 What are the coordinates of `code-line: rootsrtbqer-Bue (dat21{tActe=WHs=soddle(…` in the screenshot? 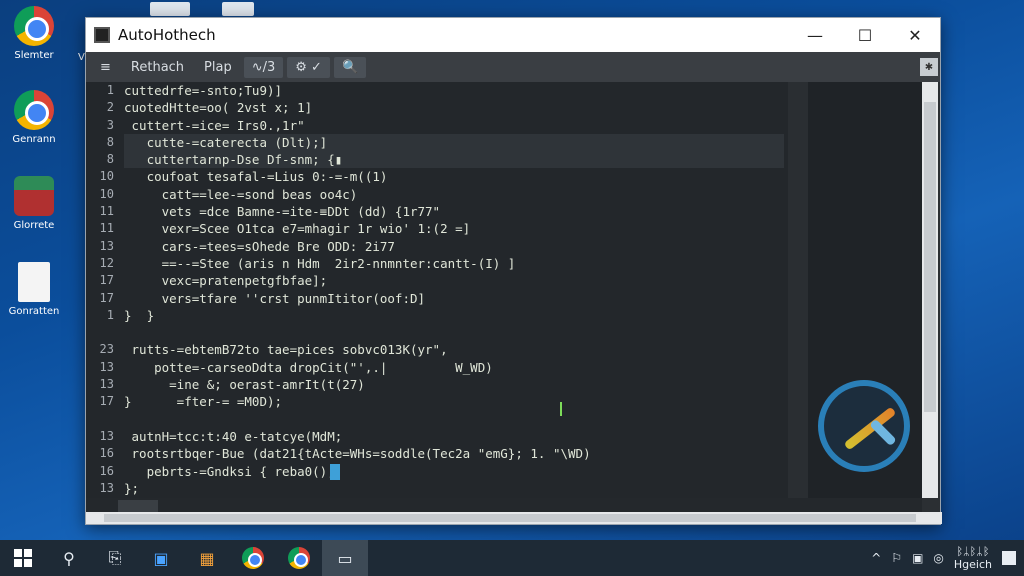 It's located at (454, 453).